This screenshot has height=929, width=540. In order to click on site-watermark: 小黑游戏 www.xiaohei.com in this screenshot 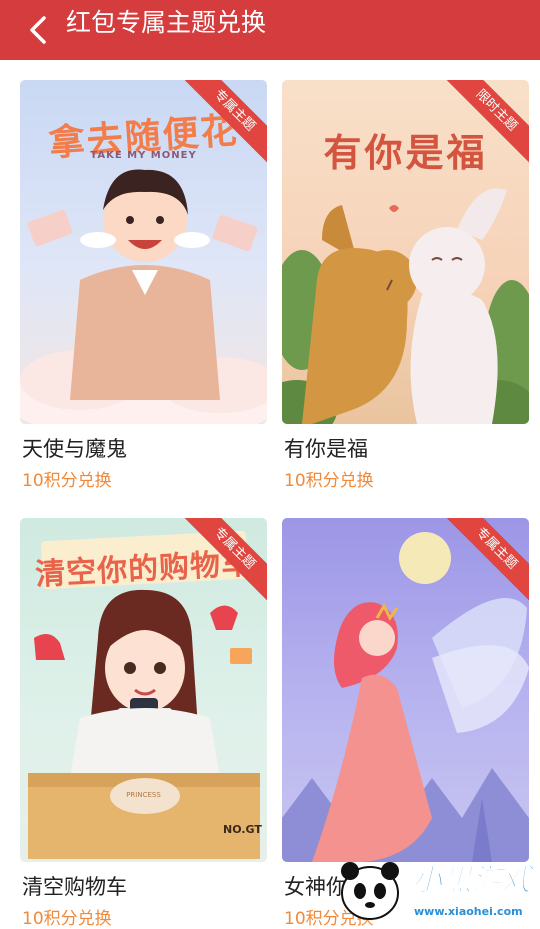, I will do `click(436, 889)`.